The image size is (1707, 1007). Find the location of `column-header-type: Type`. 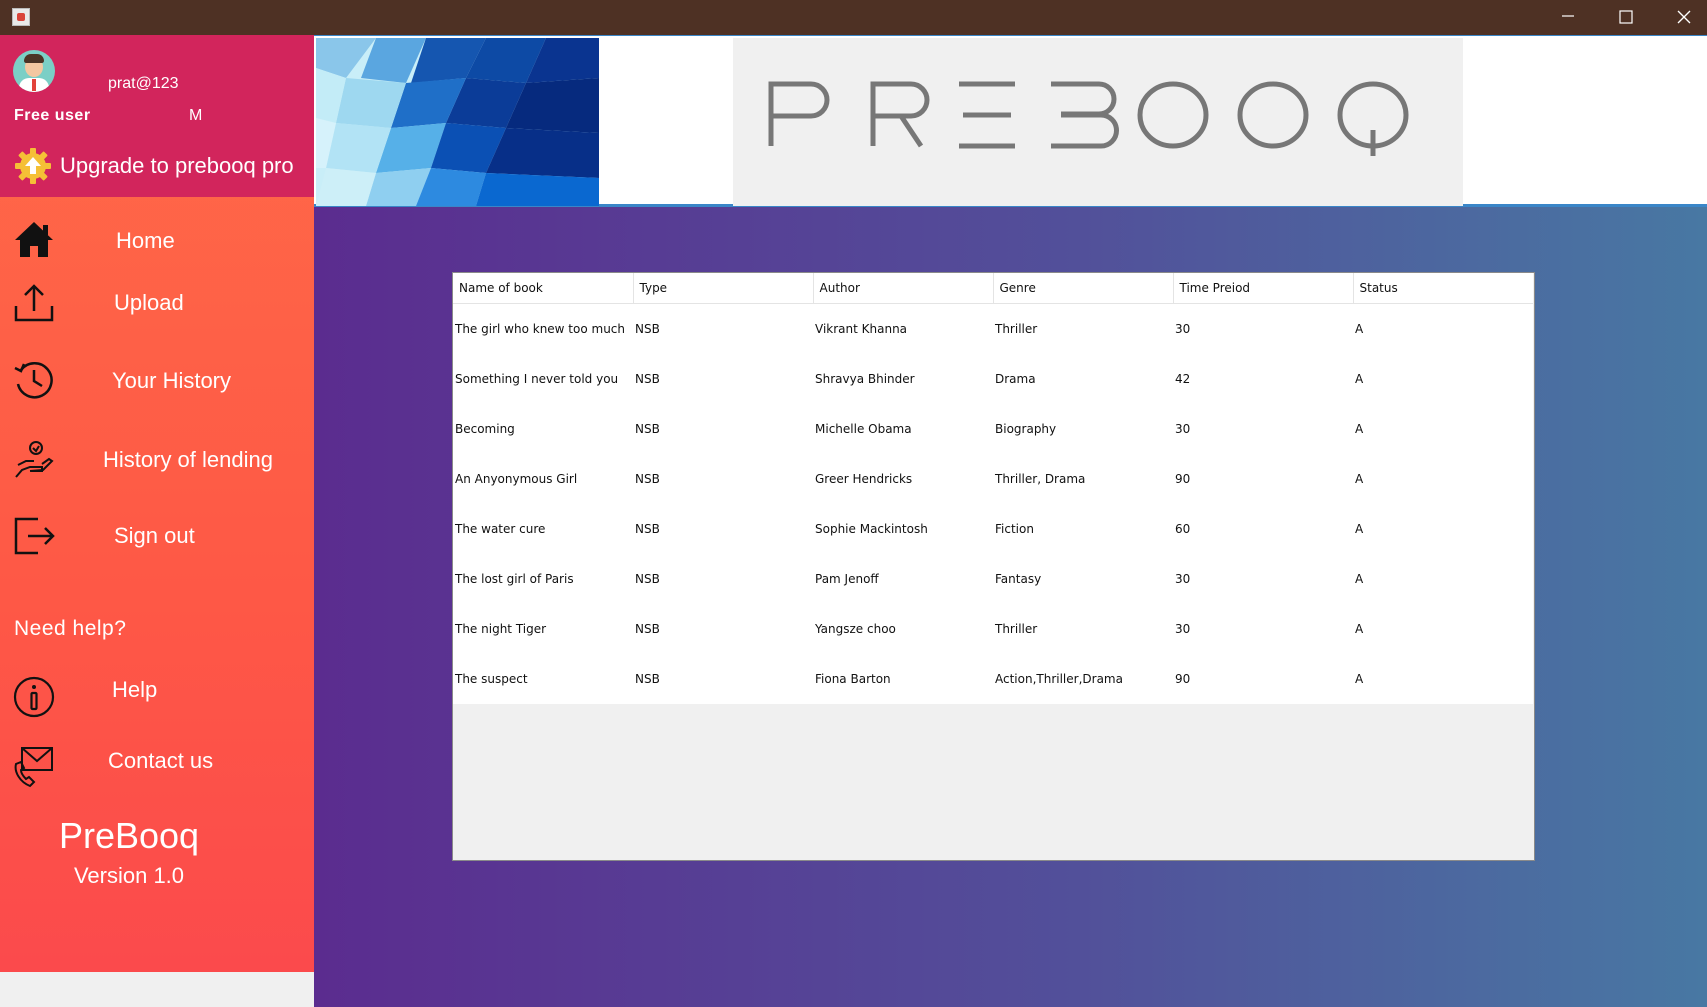

column-header-type: Type is located at coordinates (723, 288).